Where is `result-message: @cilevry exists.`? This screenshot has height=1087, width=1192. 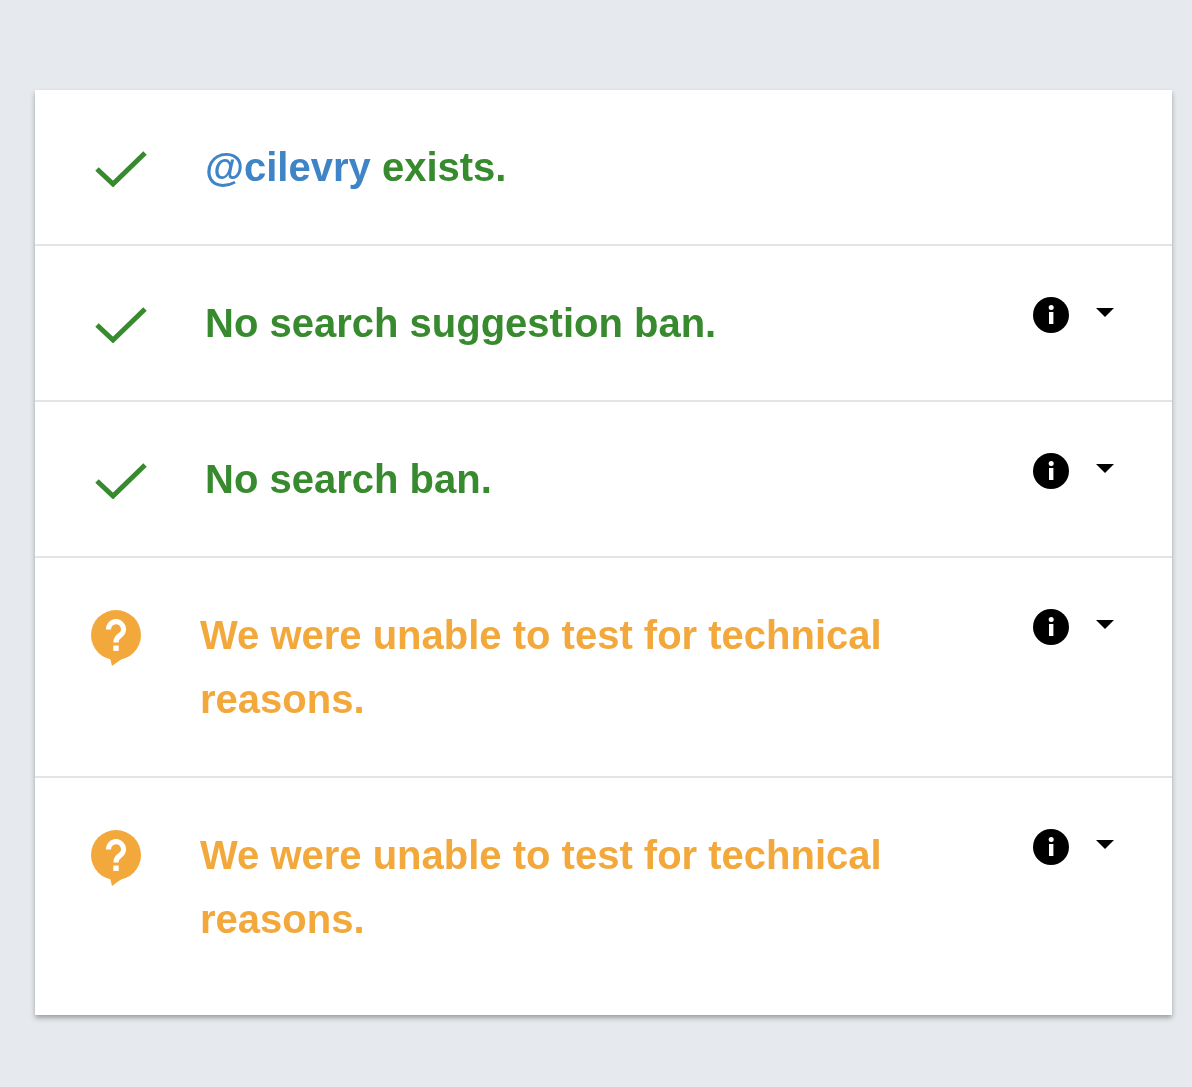 result-message: @cilevry exists. is located at coordinates (356, 167).